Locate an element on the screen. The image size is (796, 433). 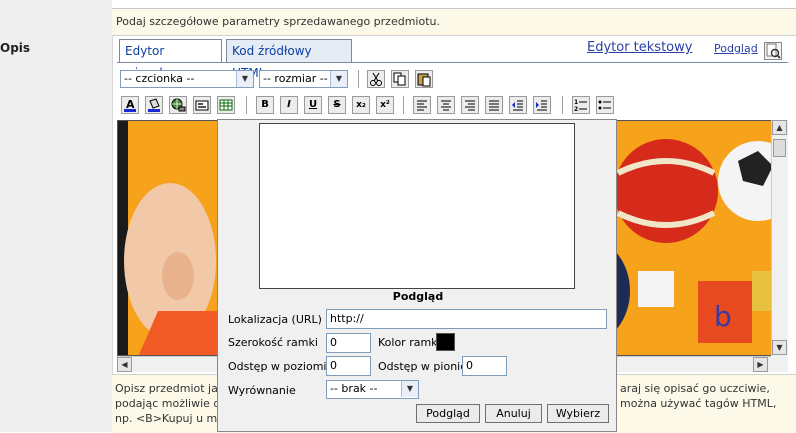
preview-caption: Podgląd is located at coordinates (418, 296).